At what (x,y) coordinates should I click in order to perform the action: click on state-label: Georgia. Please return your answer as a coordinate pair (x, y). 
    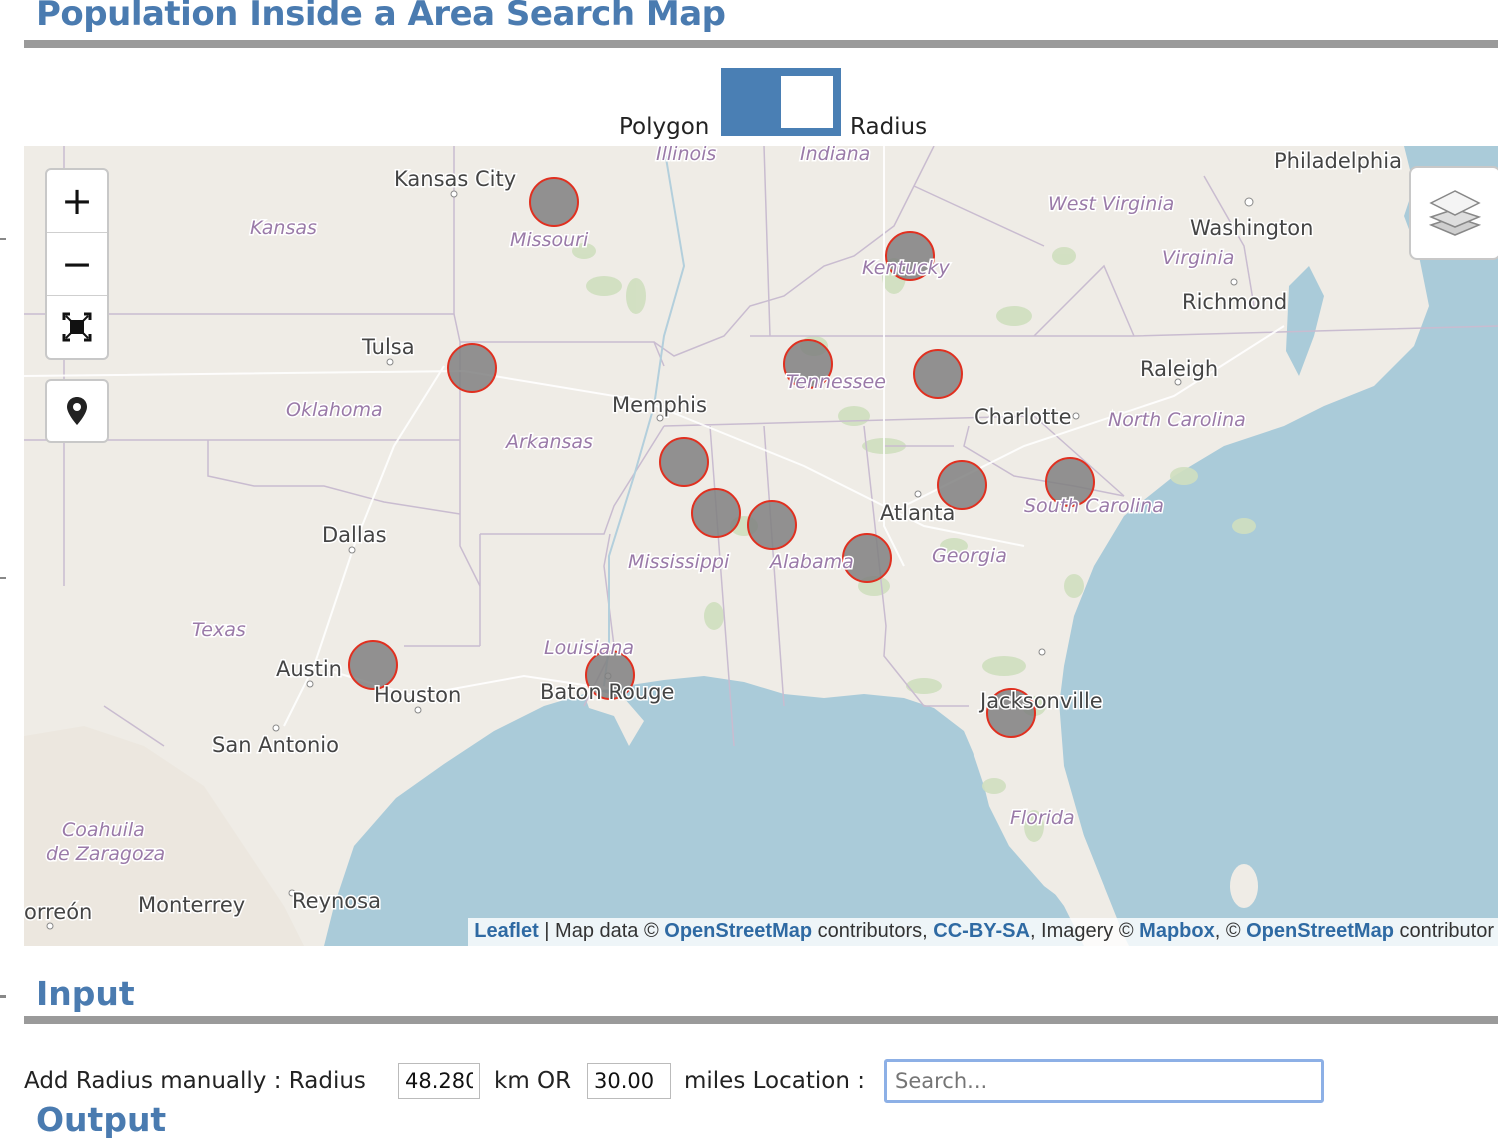
    Looking at the image, I should click on (969, 556).